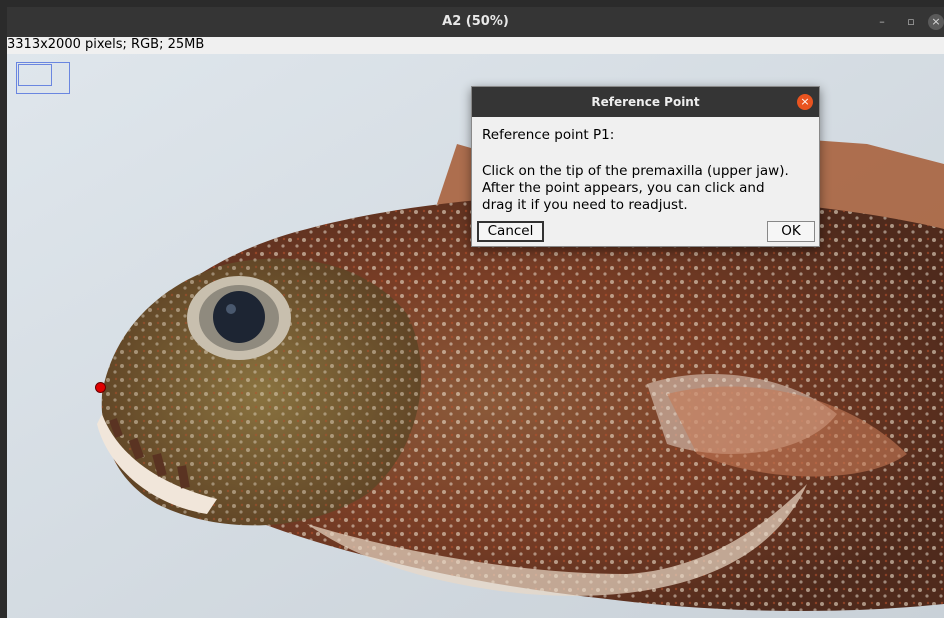  What do you see at coordinates (882, 22) in the screenshot?
I see `minimize-icon: –` at bounding box center [882, 22].